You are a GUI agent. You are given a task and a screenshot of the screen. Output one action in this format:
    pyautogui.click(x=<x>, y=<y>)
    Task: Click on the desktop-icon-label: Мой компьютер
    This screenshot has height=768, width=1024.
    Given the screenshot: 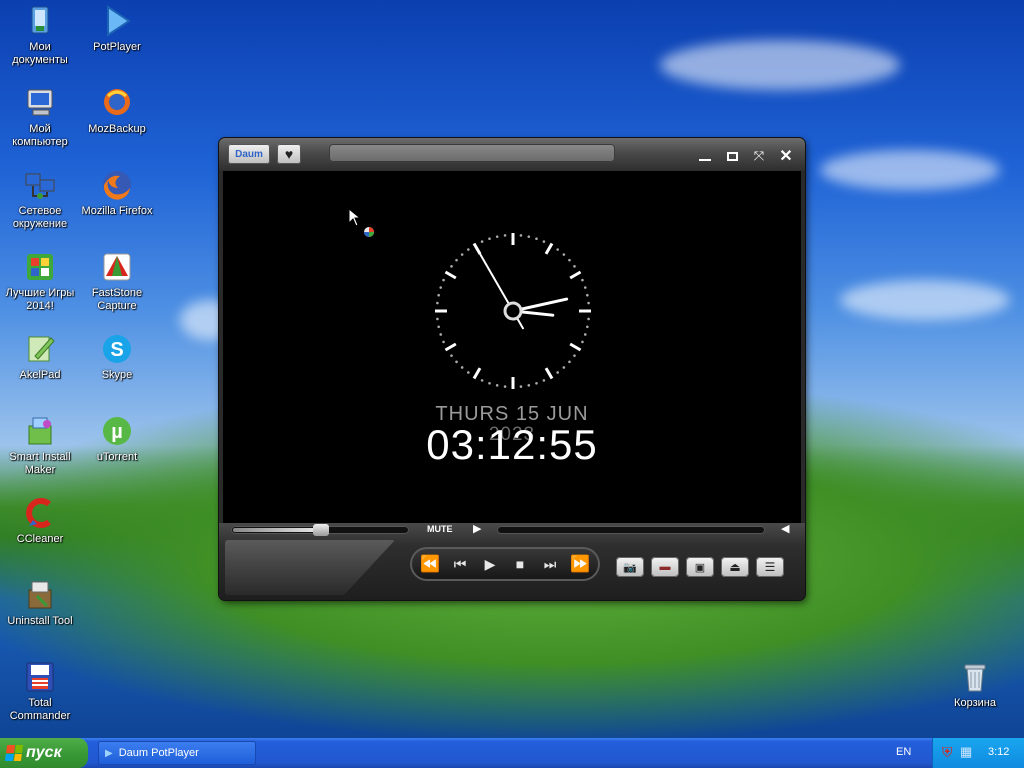 What is the action you would take?
    pyautogui.click(x=40, y=135)
    